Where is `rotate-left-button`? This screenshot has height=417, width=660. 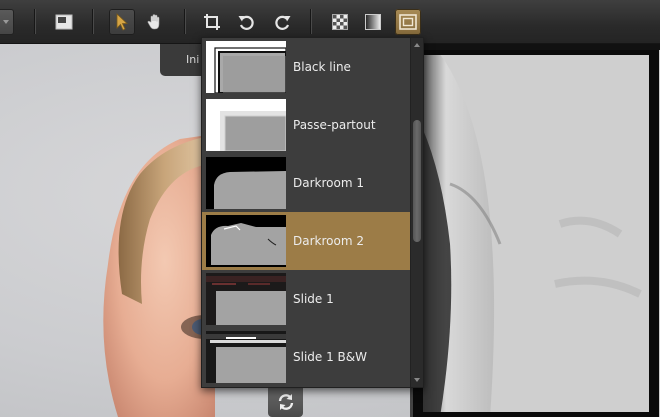 rotate-left-button is located at coordinates (246, 22).